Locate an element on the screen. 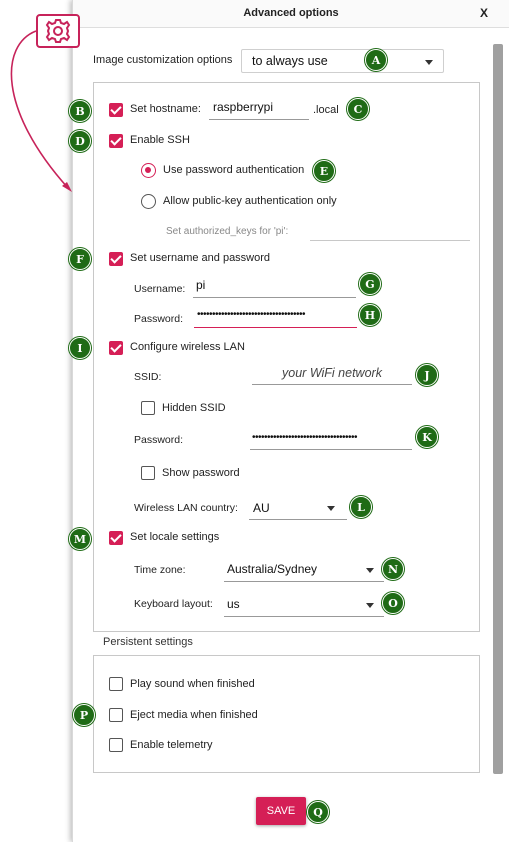 This screenshot has height=842, width=509. image-customization-select: to always use is located at coordinates (342, 61).